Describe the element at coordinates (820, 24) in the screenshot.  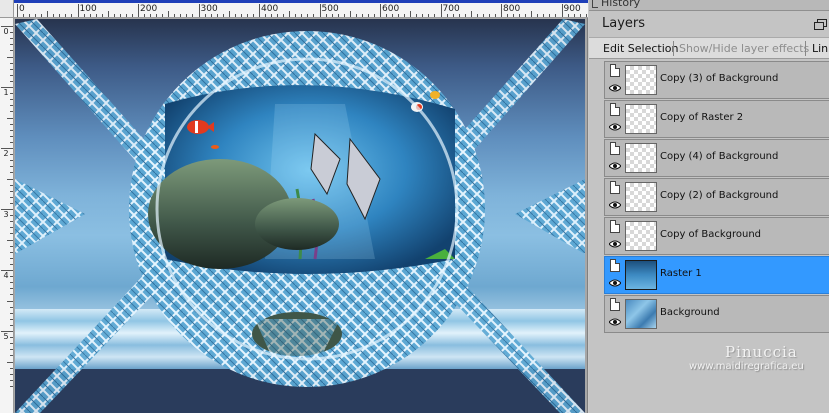
I see `float-palette-icon` at that location.